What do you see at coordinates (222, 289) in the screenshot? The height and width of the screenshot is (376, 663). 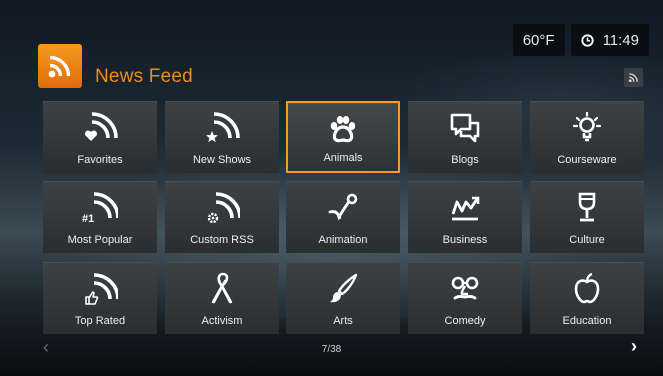 I see `ribbon-icon` at bounding box center [222, 289].